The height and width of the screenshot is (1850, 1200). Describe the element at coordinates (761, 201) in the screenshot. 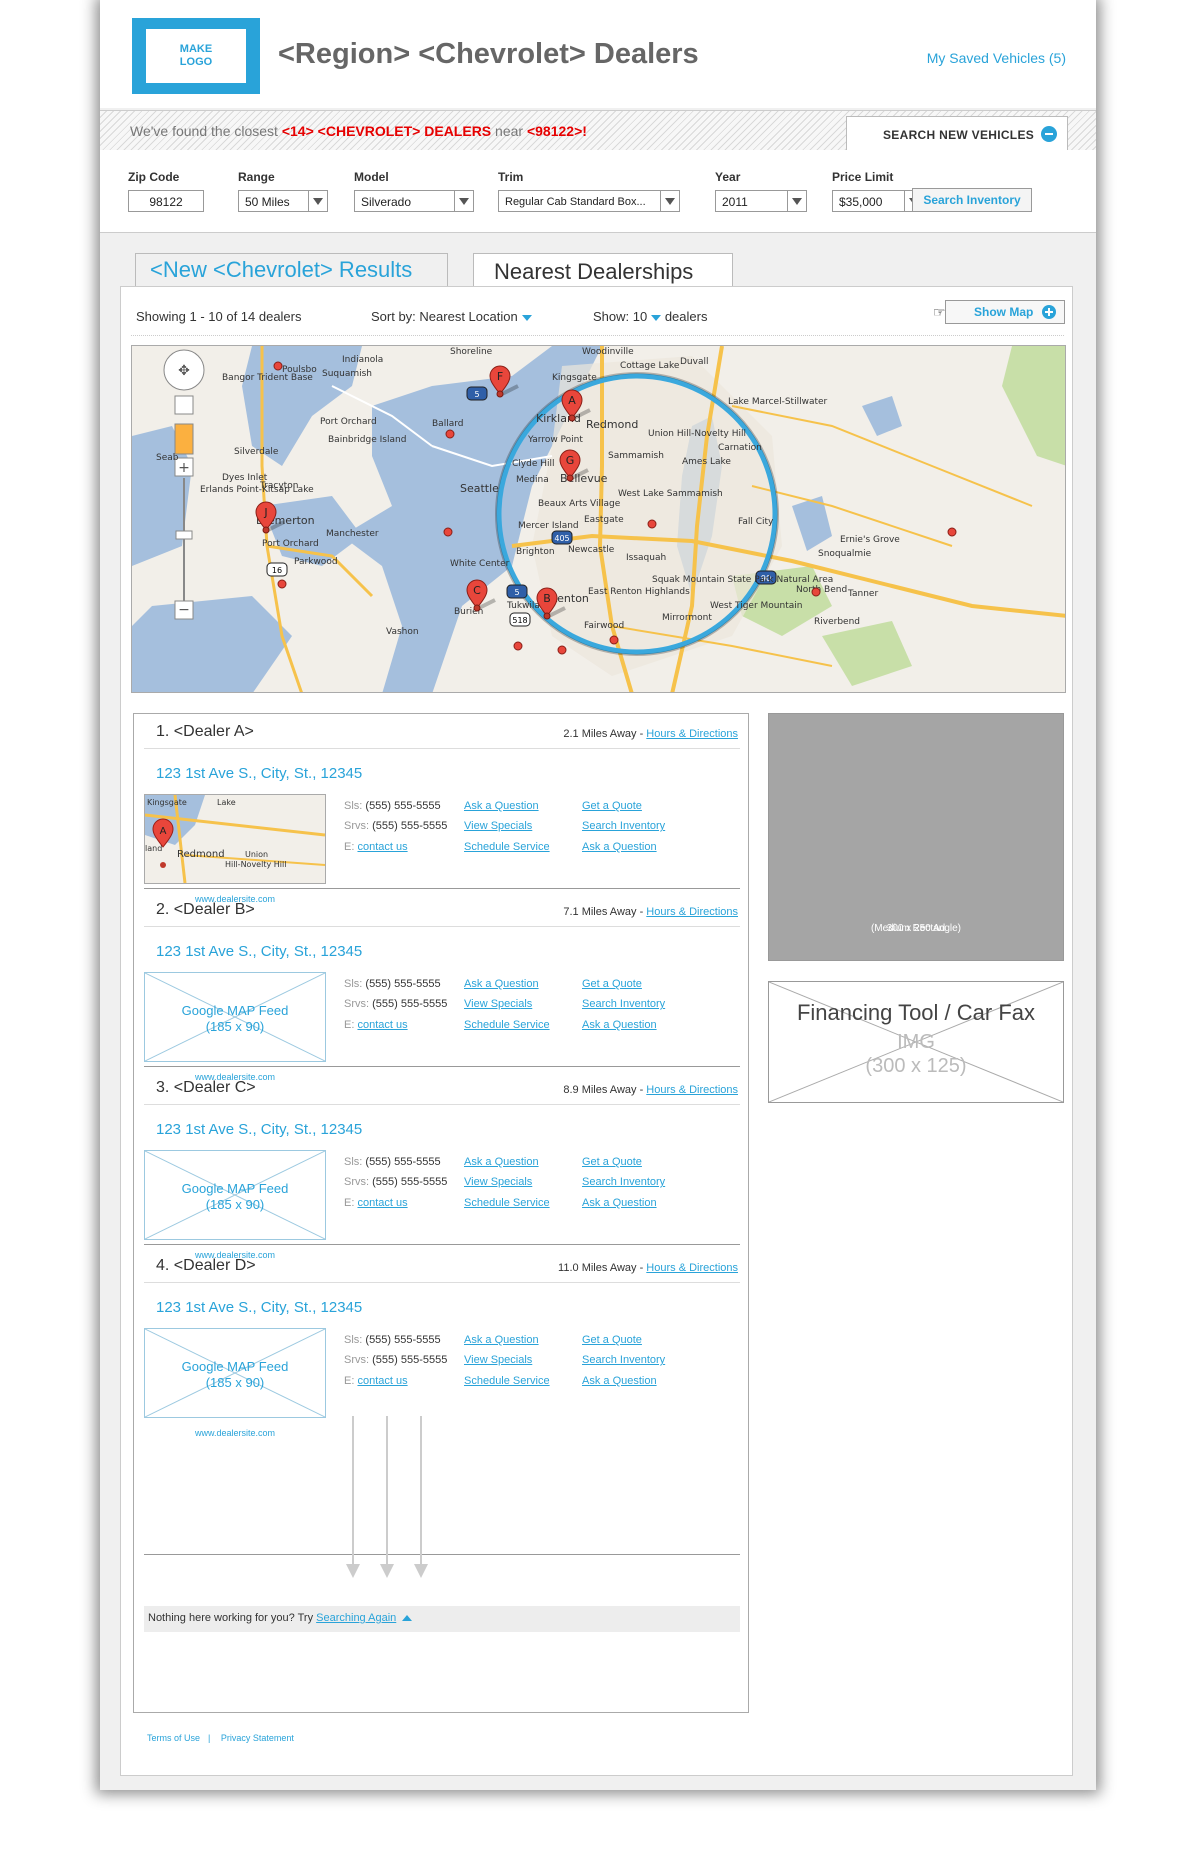

I see `year-select: 2011` at that location.